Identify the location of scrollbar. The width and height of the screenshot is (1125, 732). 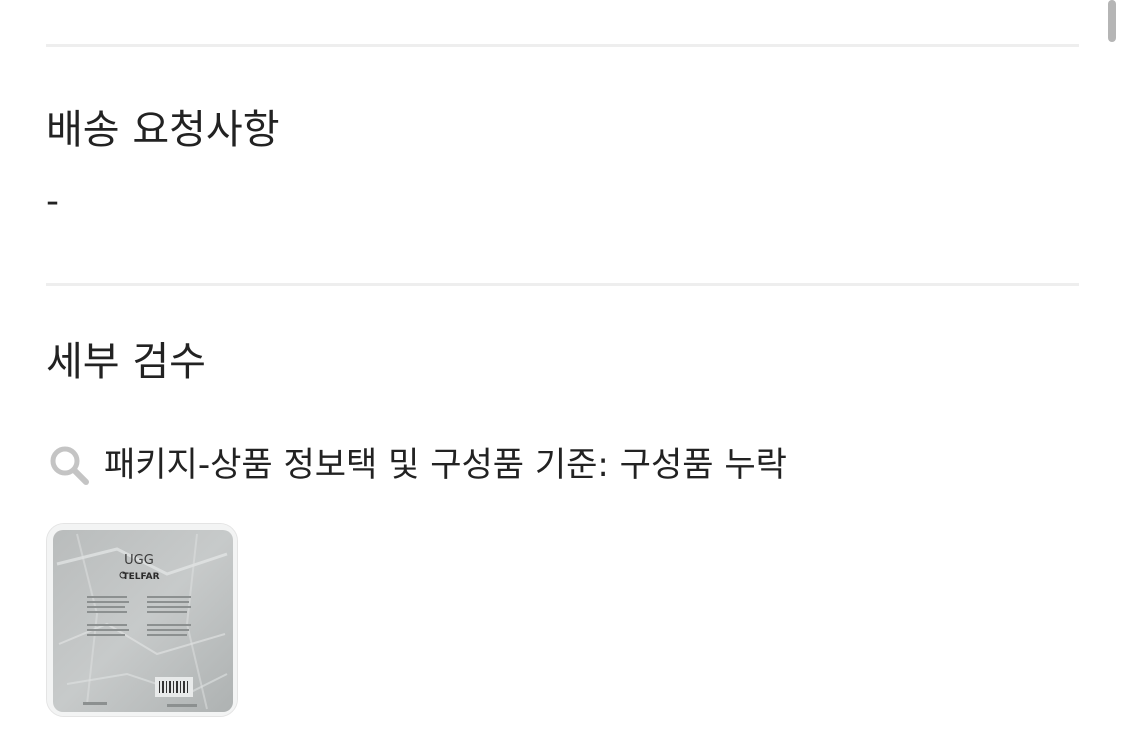
(1112, 21).